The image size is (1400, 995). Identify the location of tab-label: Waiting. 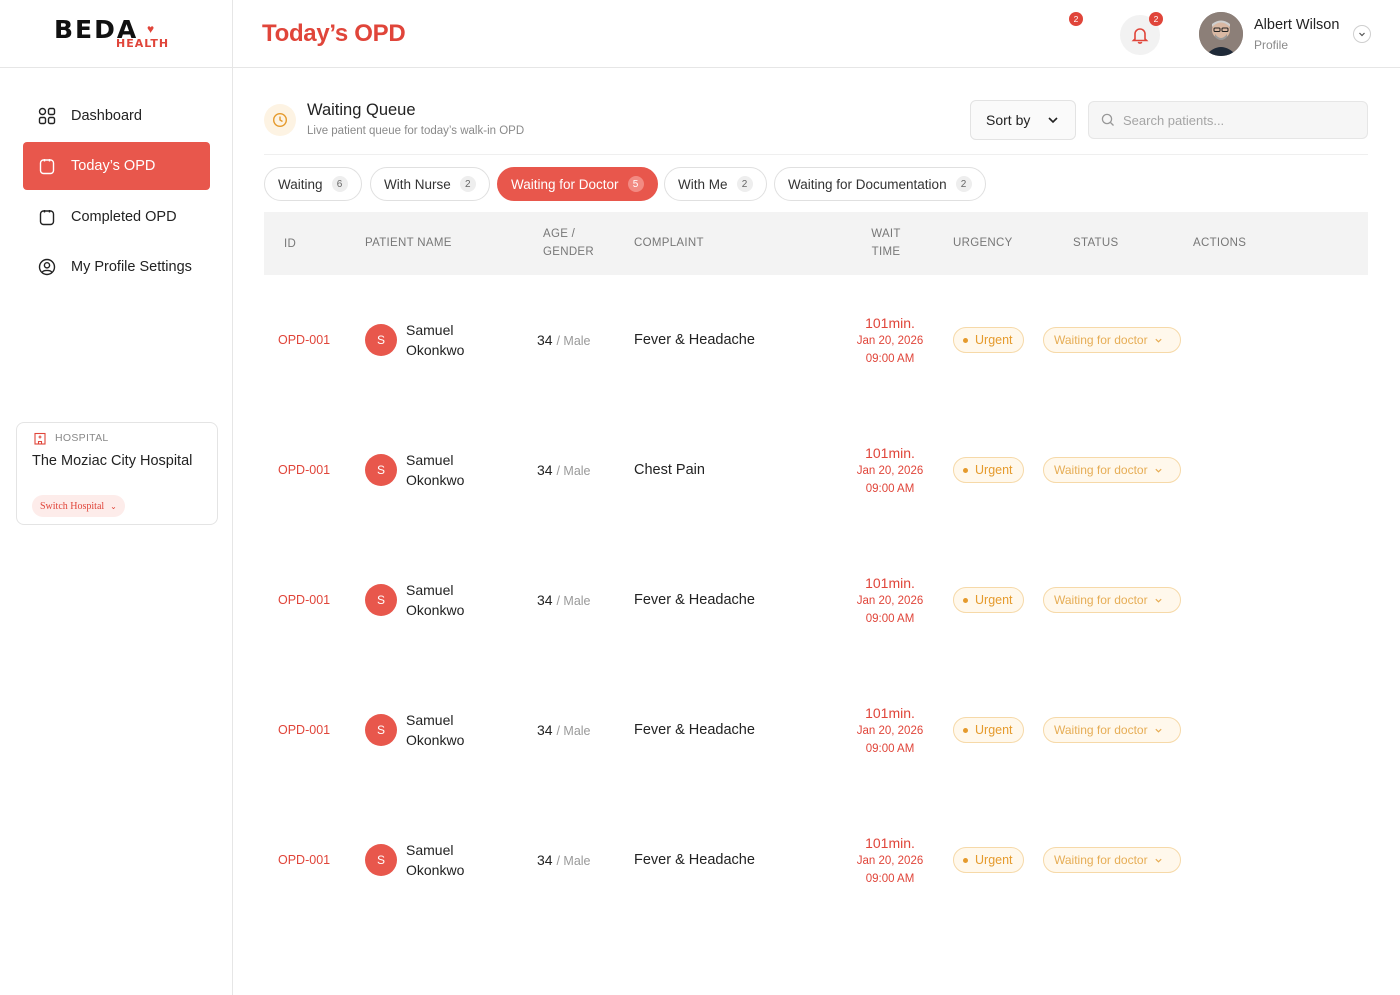
(300, 184).